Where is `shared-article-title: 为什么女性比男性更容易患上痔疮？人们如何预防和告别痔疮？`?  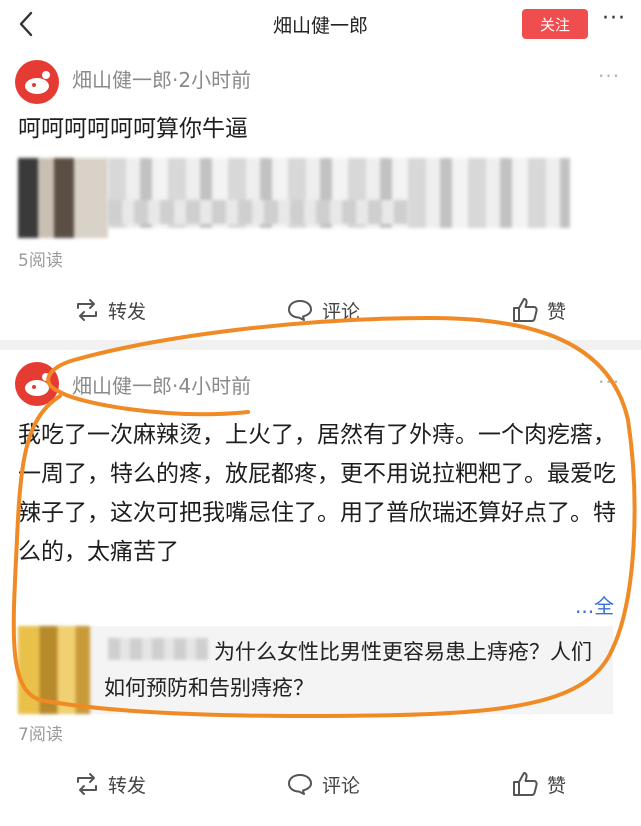
shared-article-title: 为什么女性比男性更容易患上痔疮？人们如何预防和告别痔疮？ is located at coordinates (348, 670).